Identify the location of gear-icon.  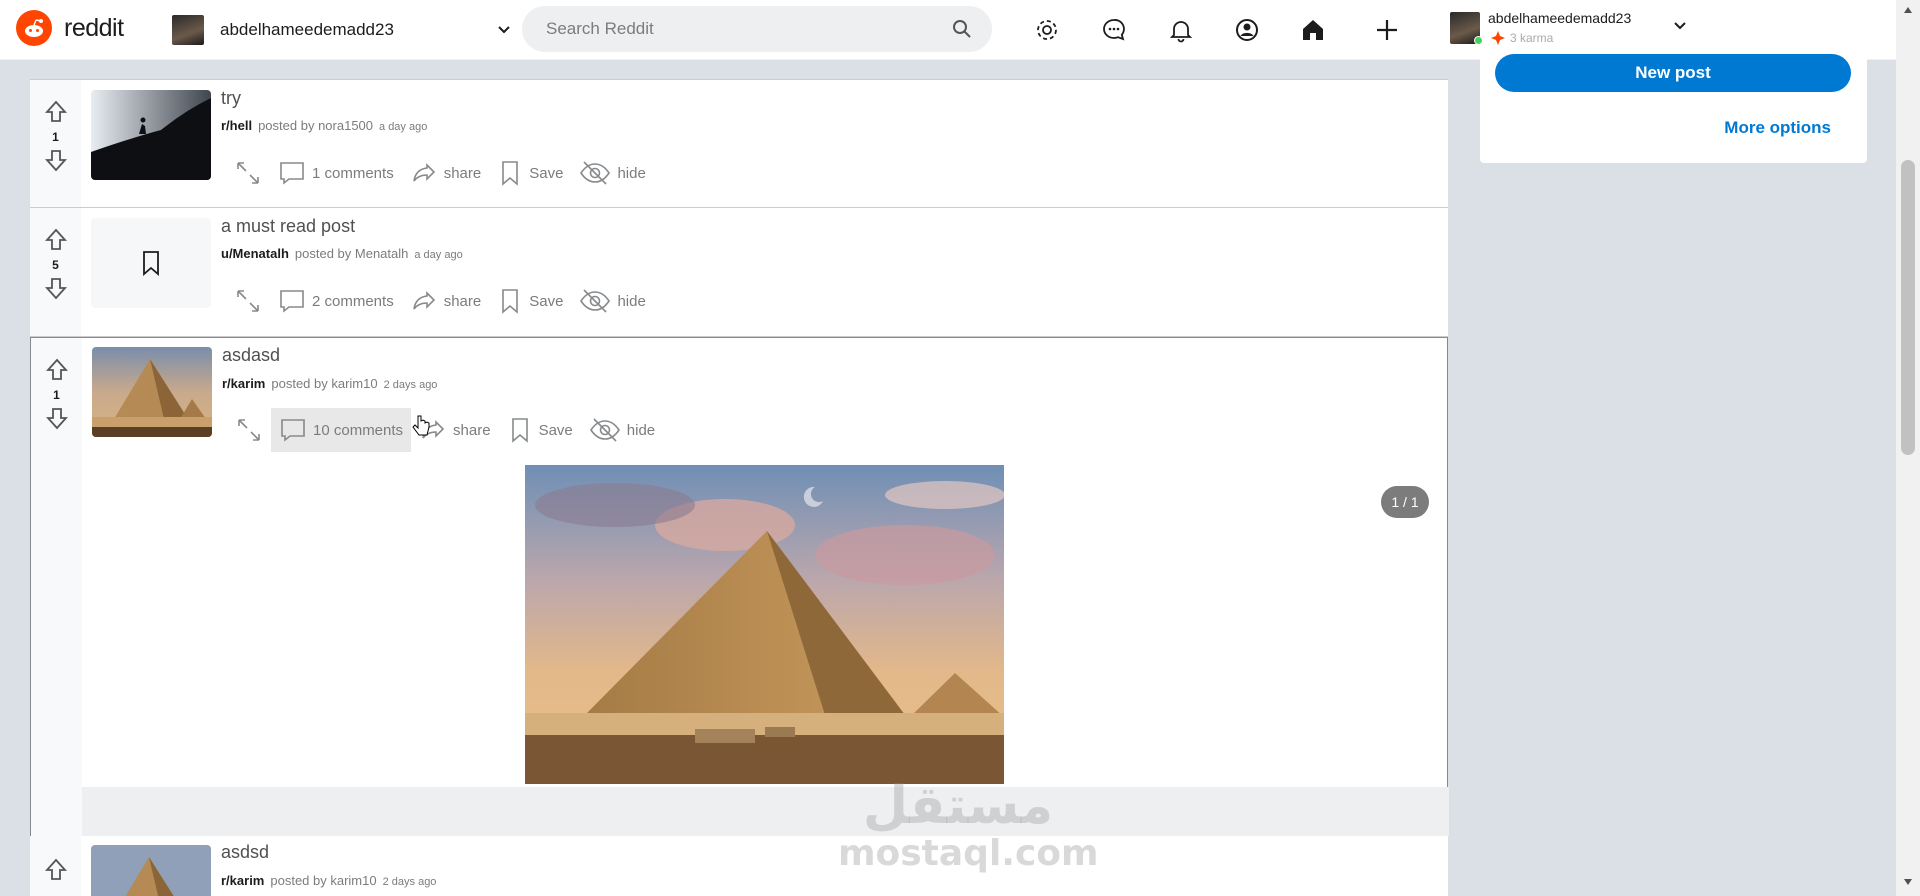
(1047, 30).